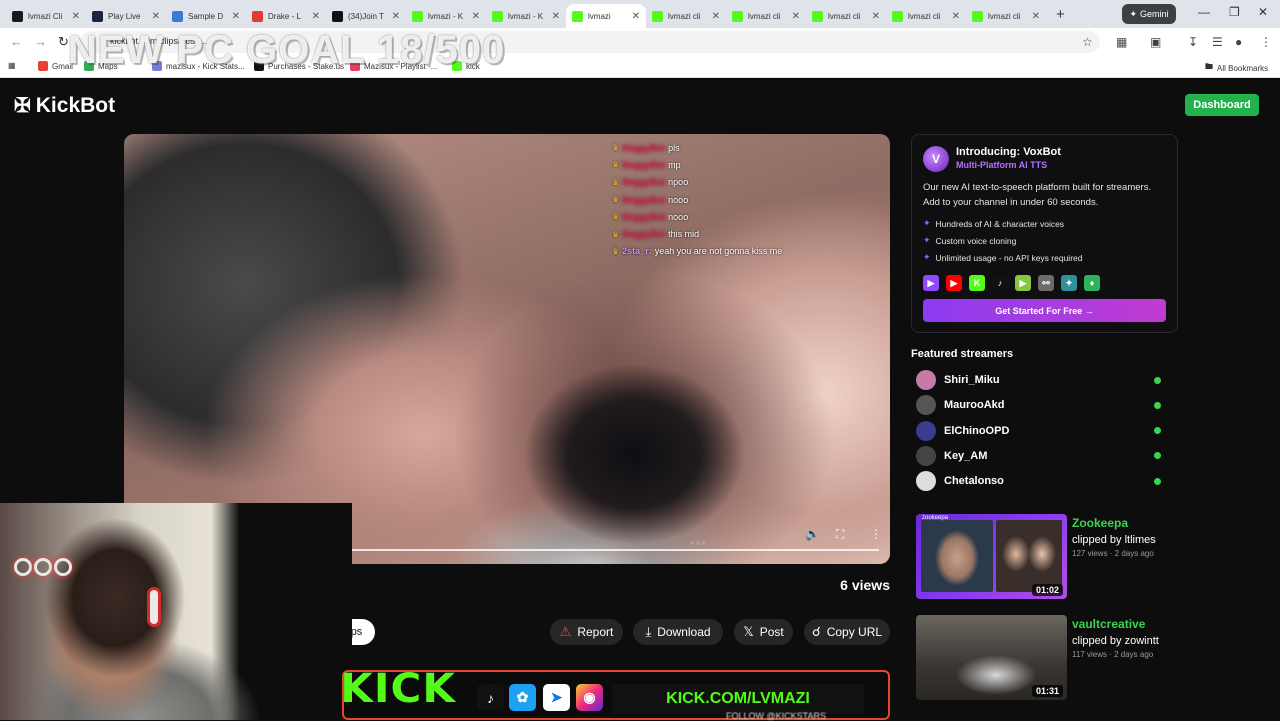 This screenshot has height=721, width=1280. I want to click on chat-message: ♛ NoggyBot mp, so click(747, 164).